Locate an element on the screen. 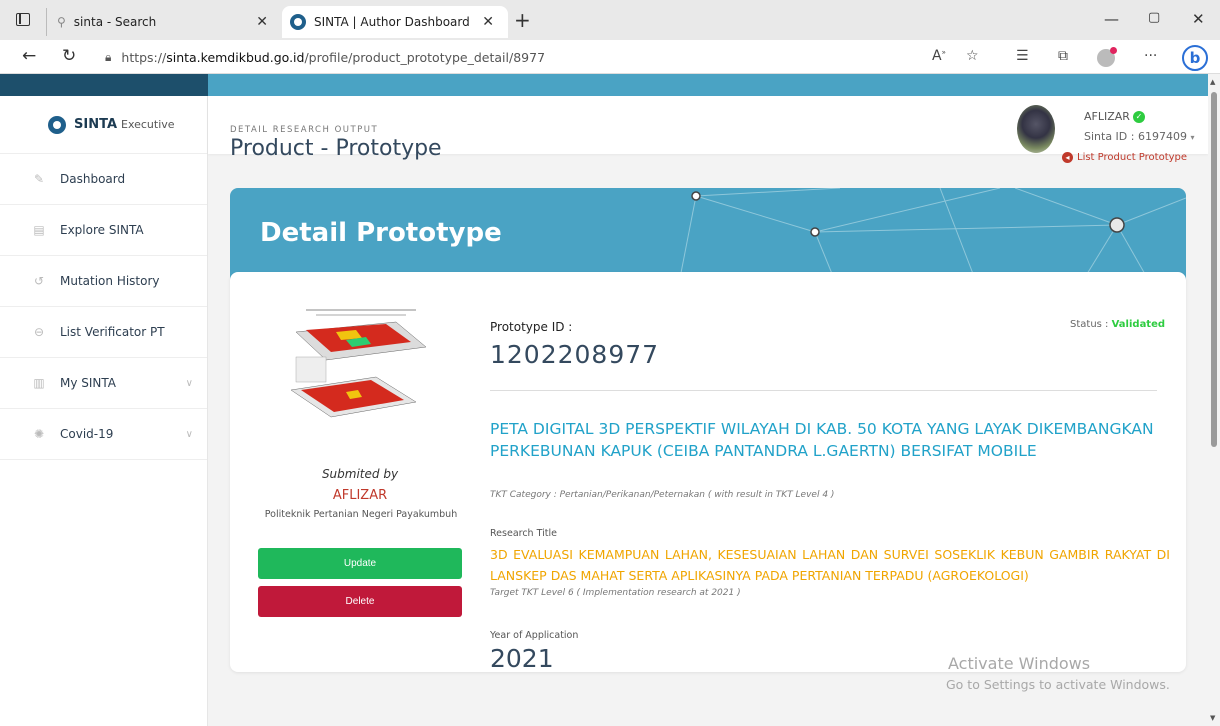 This screenshot has height=726, width=1220. sidebar-item-mutation-history: ↺ Mutation History is located at coordinates (103, 281).